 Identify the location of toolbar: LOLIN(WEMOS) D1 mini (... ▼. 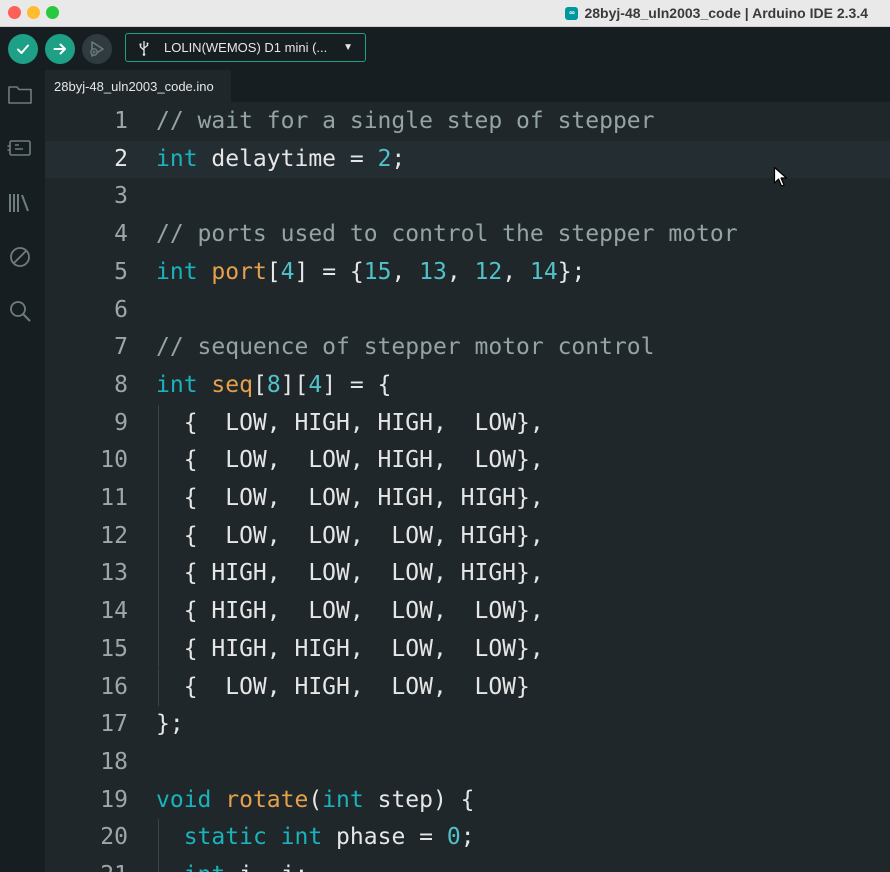
(445, 48).